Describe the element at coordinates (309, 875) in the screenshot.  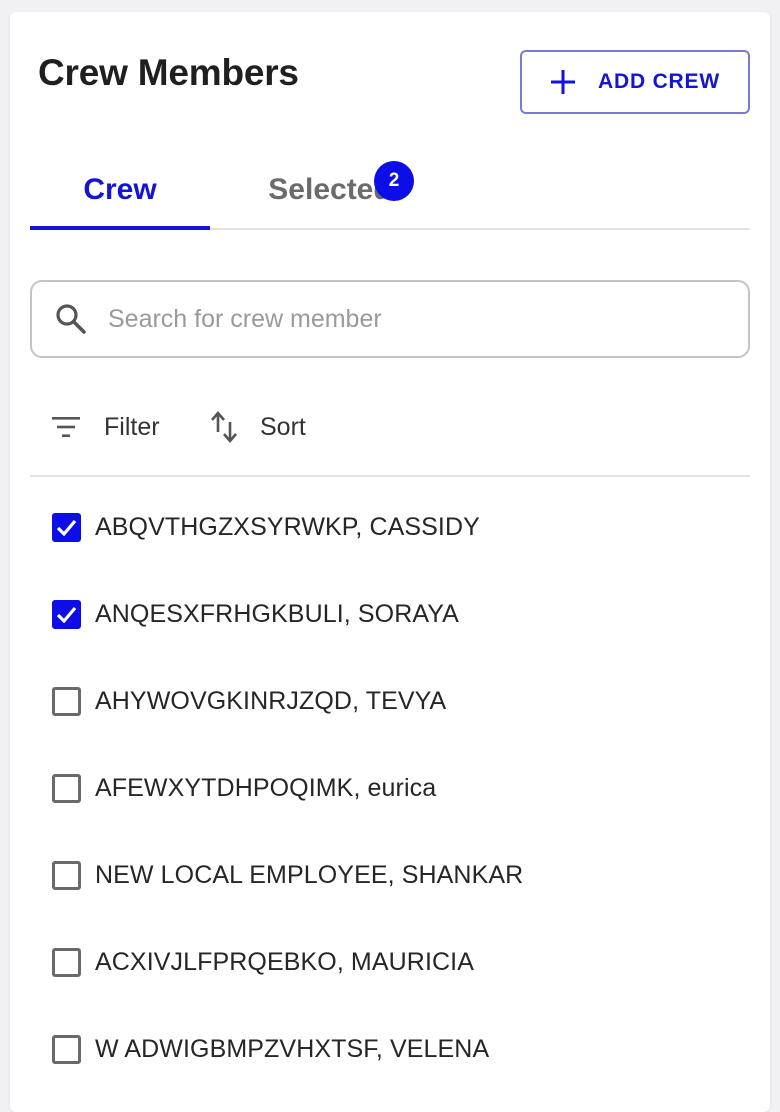
I see `crew-member-name: NEW LOCAL EMPLOYEE, SHANKAR` at that location.